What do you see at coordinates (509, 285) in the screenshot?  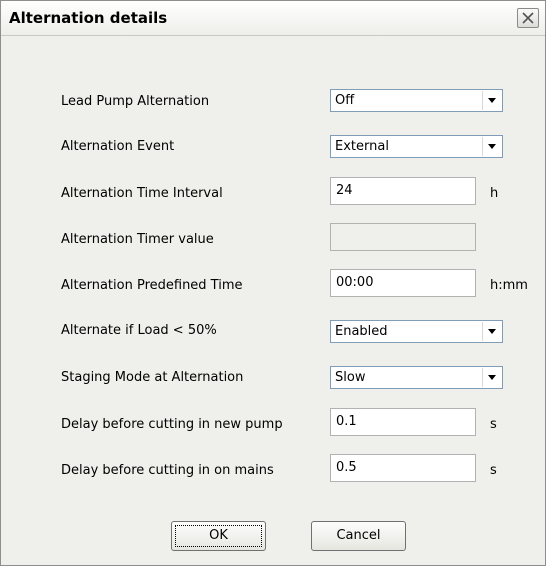 I see `hours-minutes-unit-label: h:mm` at bounding box center [509, 285].